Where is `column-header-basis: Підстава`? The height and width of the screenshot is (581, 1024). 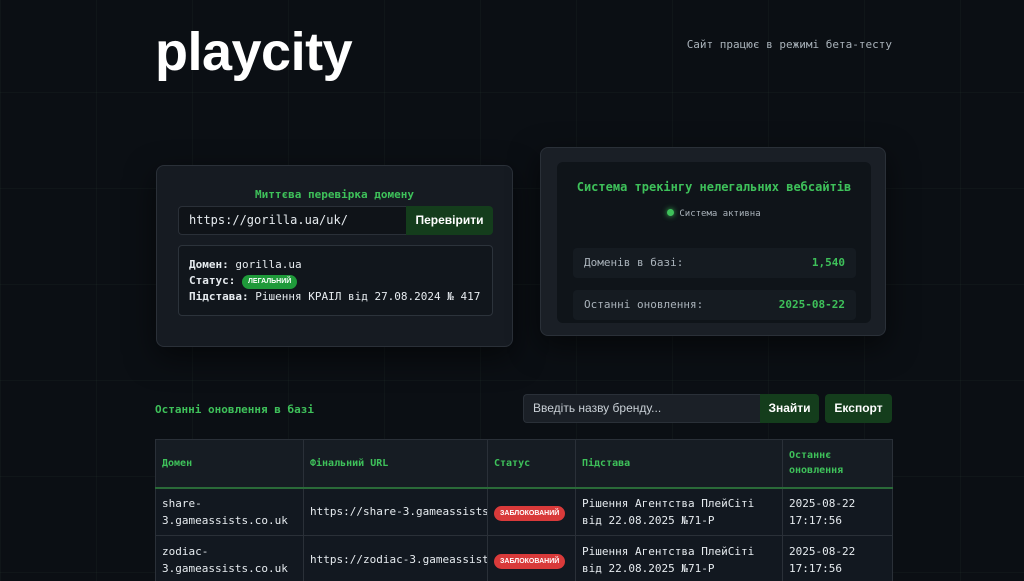
column-header-basis: Підстава is located at coordinates (679, 464).